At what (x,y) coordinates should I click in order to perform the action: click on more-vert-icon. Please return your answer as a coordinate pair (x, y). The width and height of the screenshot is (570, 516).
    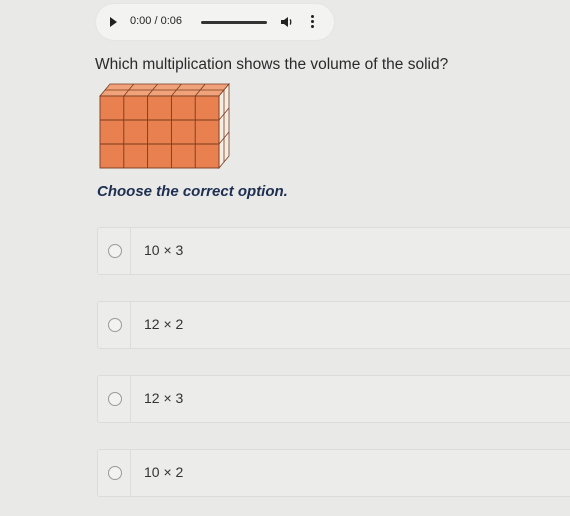
    Looking at the image, I should click on (312, 22).